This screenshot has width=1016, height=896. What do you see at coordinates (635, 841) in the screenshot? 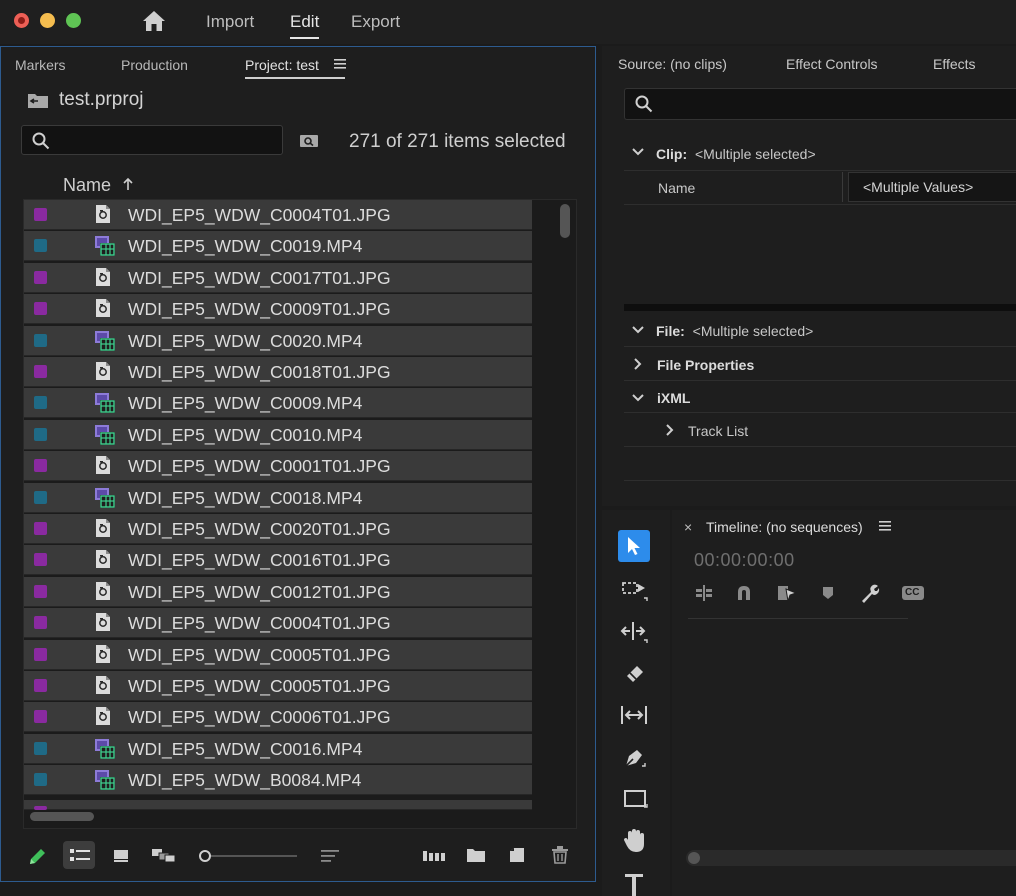
I see `hand-tool-icon` at bounding box center [635, 841].